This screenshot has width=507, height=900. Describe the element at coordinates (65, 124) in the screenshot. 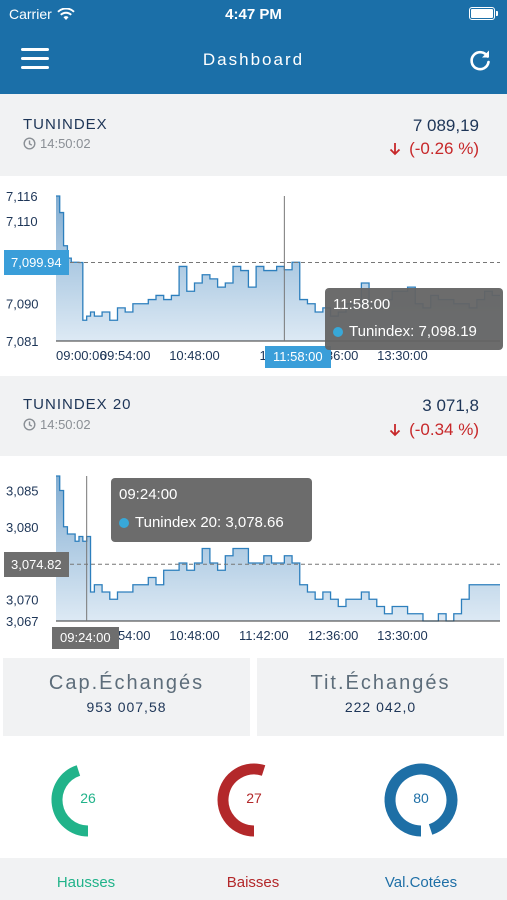

I see `index-name: TUNINDEX` at that location.